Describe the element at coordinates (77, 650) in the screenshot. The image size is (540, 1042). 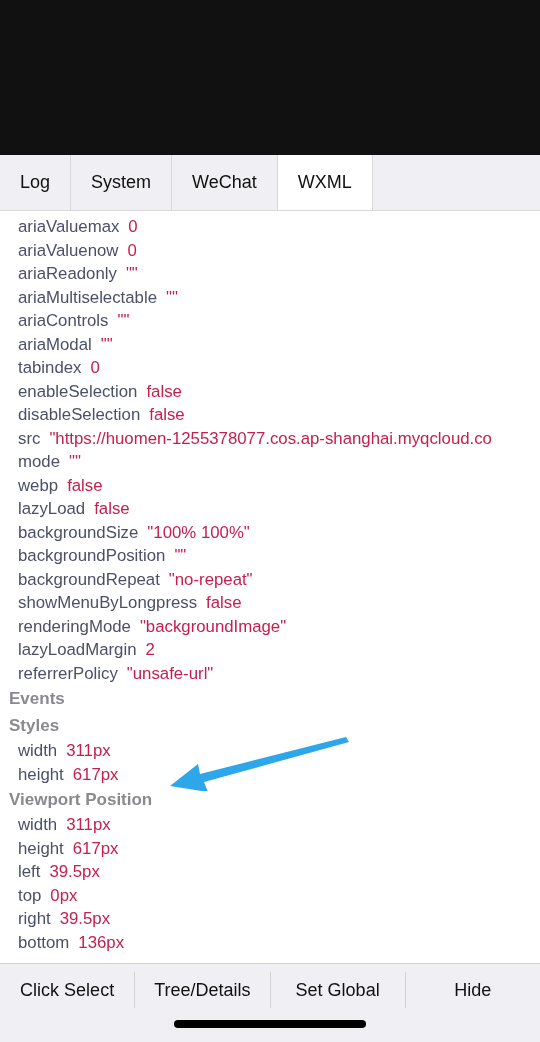
I see `property-name: lazyLoadMargin` at that location.